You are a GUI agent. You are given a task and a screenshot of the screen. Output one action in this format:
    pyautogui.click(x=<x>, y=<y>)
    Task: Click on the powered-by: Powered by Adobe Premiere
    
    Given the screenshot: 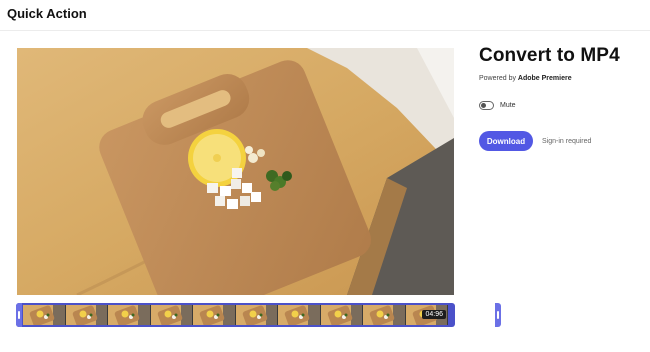 What is the action you would take?
    pyautogui.click(x=561, y=78)
    